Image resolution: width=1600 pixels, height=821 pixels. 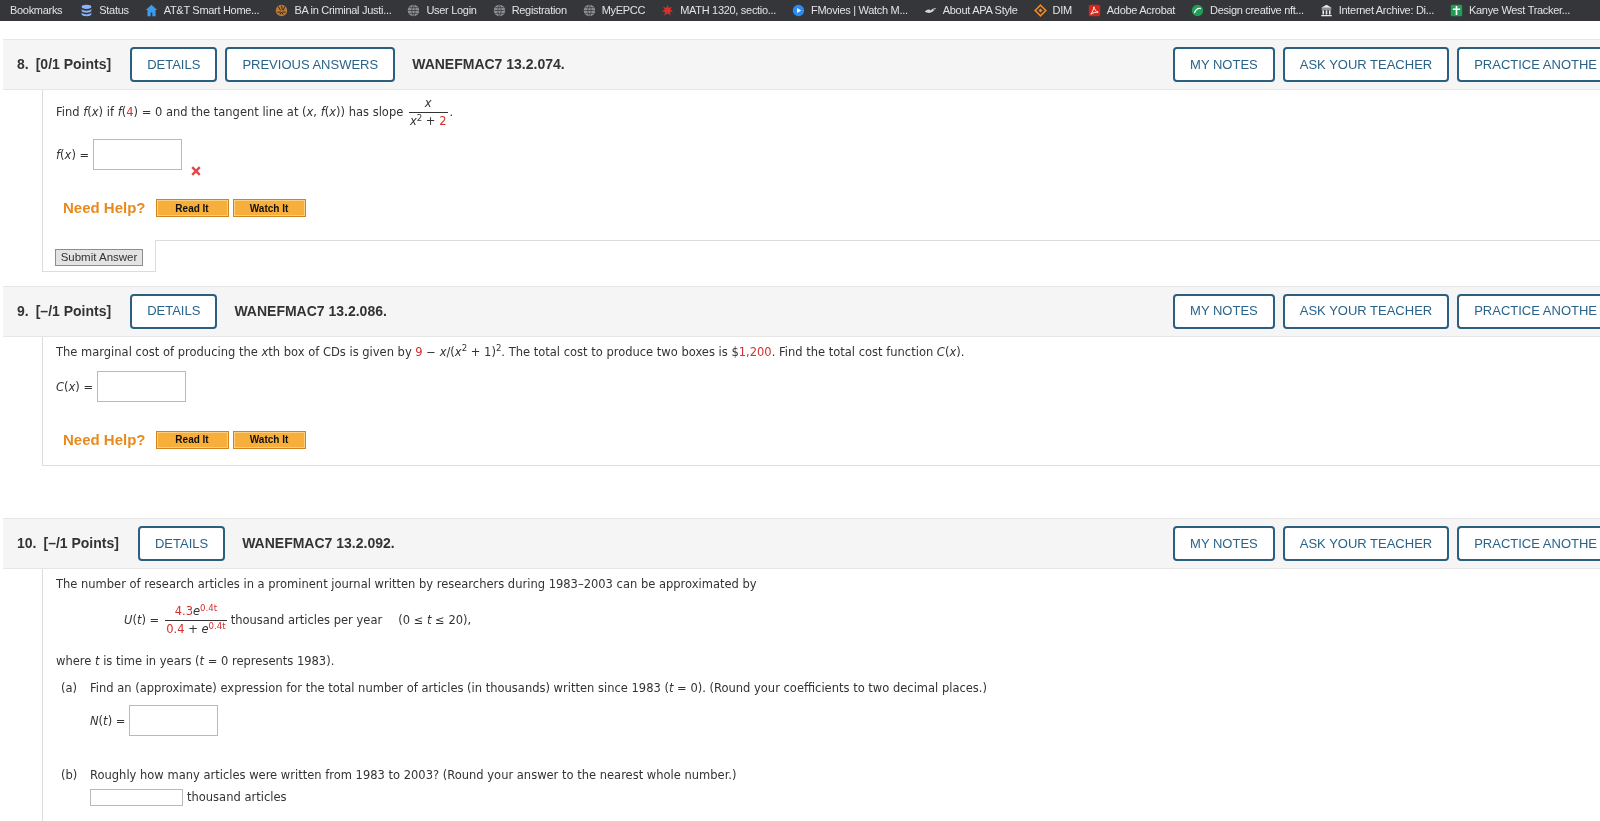 What do you see at coordinates (538, 688) in the screenshot?
I see `question-text: Find an (approximate) expression for the total number of articles (in thousands) written since 1983 (t = 0). (Round your coefficients to two decimal places.)` at bounding box center [538, 688].